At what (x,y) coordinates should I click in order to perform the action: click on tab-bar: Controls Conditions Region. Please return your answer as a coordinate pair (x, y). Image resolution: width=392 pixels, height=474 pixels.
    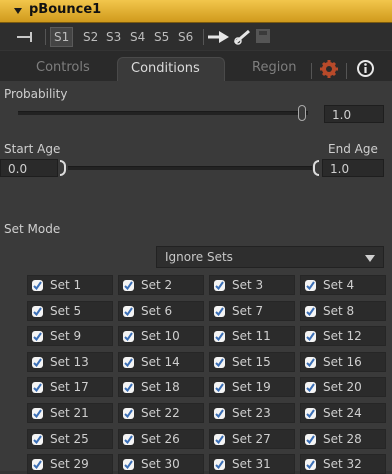
    Looking at the image, I should click on (196, 66).